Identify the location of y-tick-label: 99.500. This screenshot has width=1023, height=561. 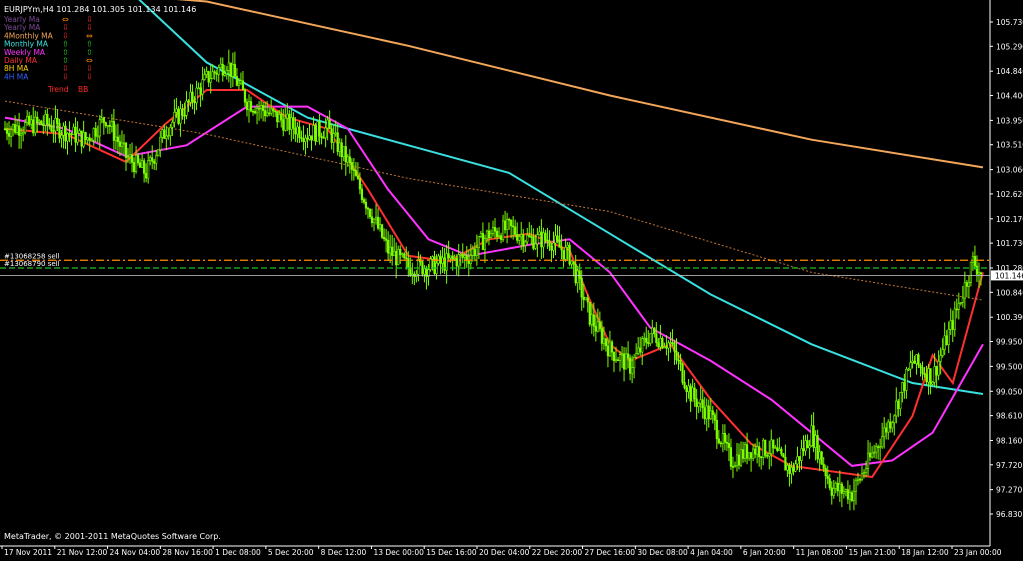
(1009, 366).